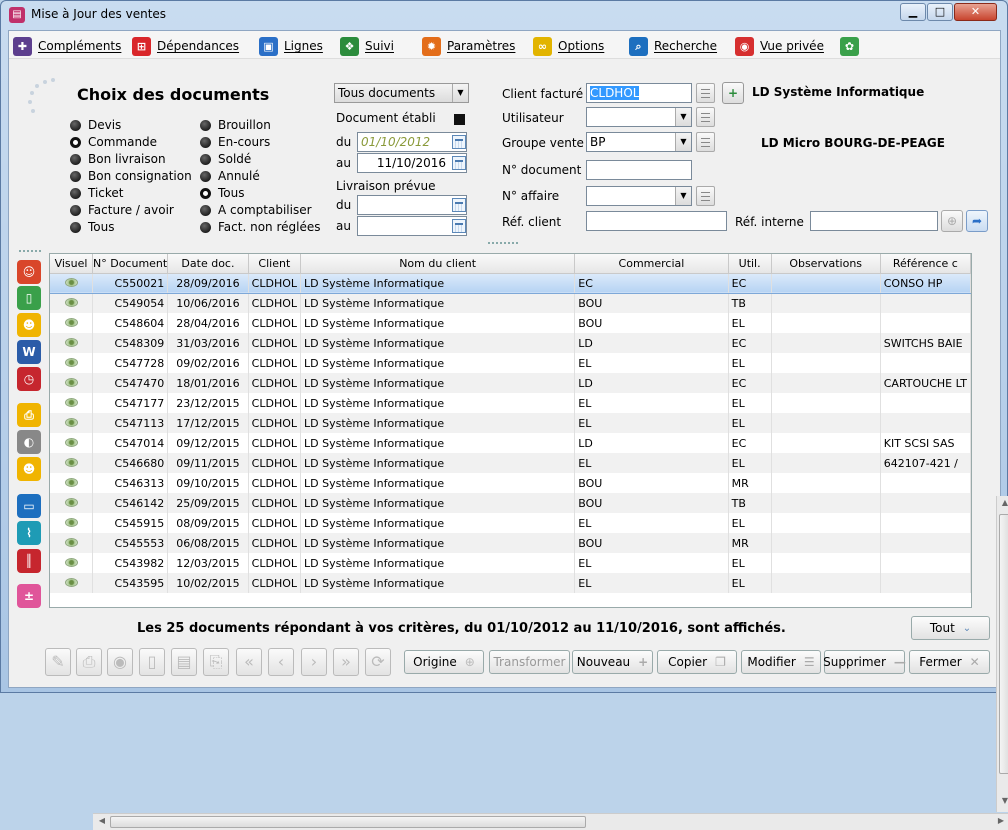 Image resolution: width=1008 pixels, height=830 pixels. What do you see at coordinates (438, 264) in the screenshot?
I see `column-header: Nom du client` at bounding box center [438, 264].